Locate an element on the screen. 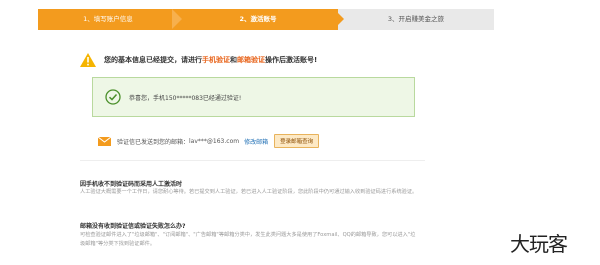  email-address: lav***@163.com is located at coordinates (214, 141).